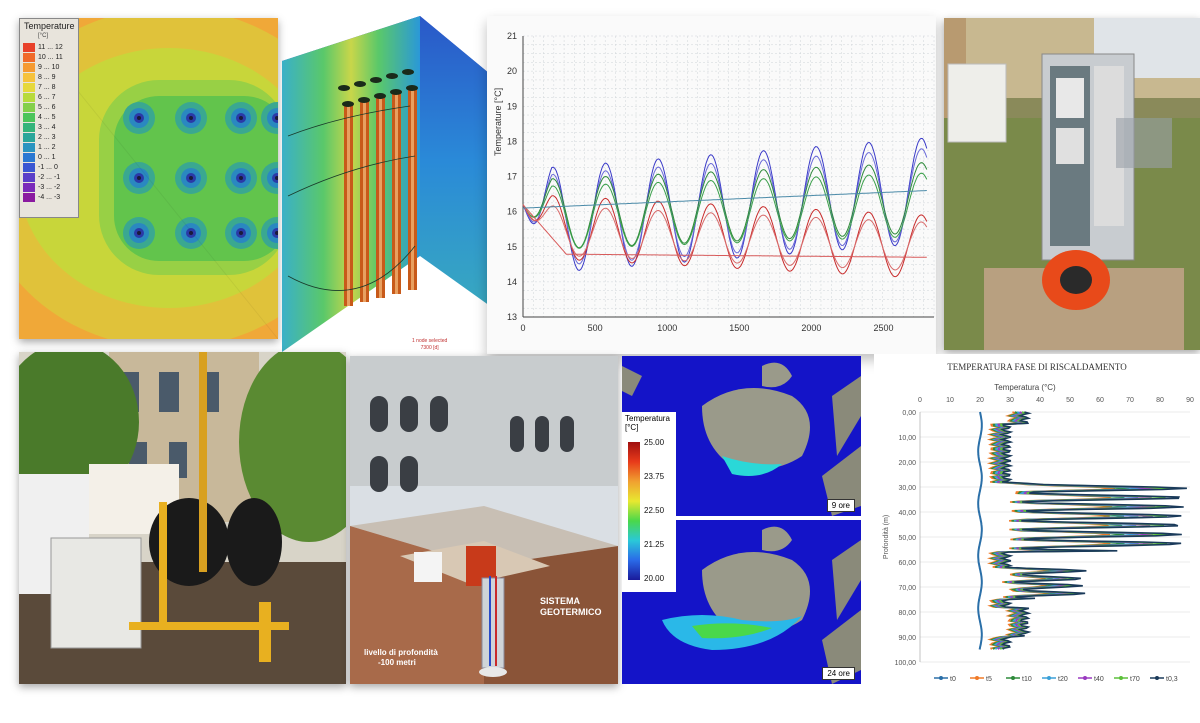  I want to click on profile-legend-label: t20, so click(1063, 679).